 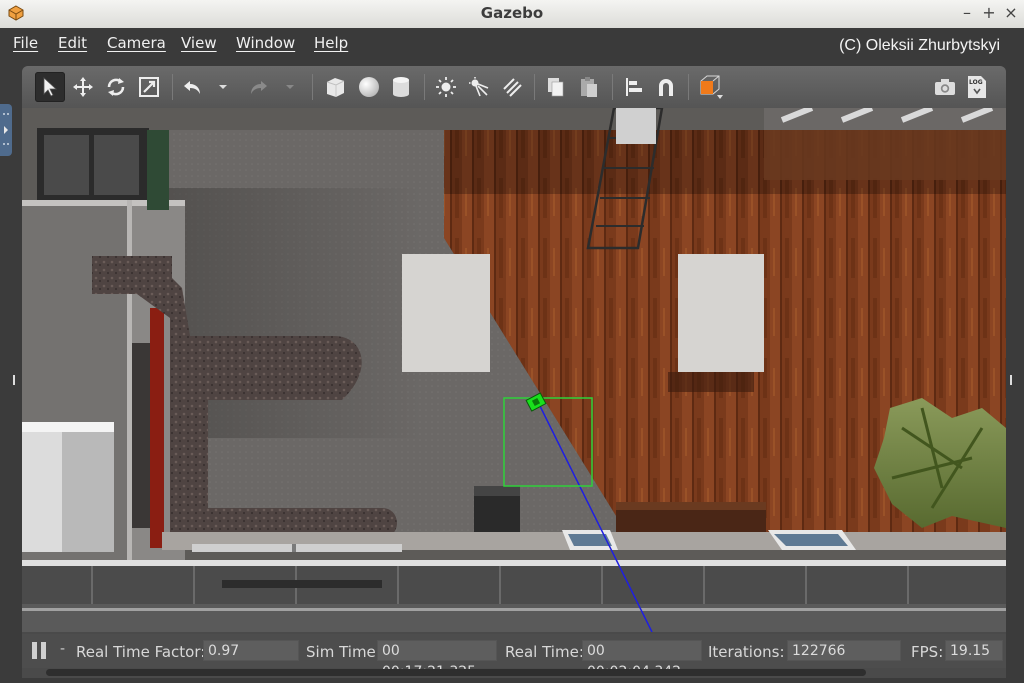 I want to click on menu-edit: Edit, so click(x=72, y=43).